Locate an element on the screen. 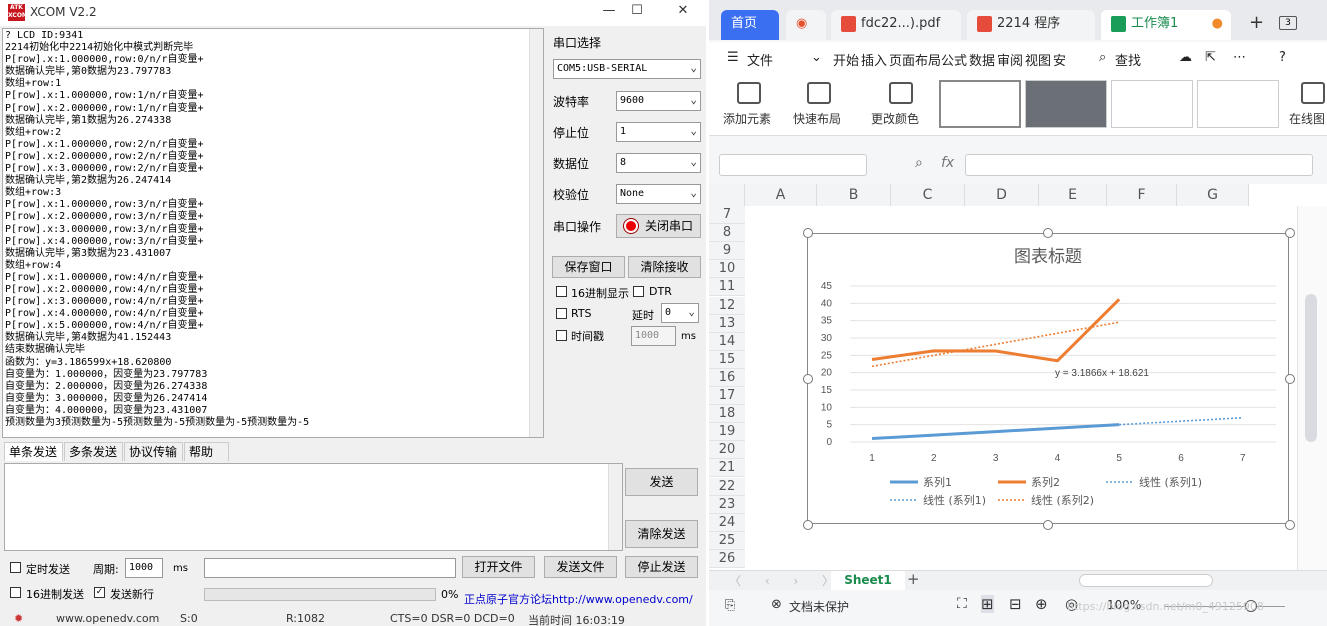 This screenshot has height=626, width=1327. row-header: 17 is located at coordinates (727, 396).